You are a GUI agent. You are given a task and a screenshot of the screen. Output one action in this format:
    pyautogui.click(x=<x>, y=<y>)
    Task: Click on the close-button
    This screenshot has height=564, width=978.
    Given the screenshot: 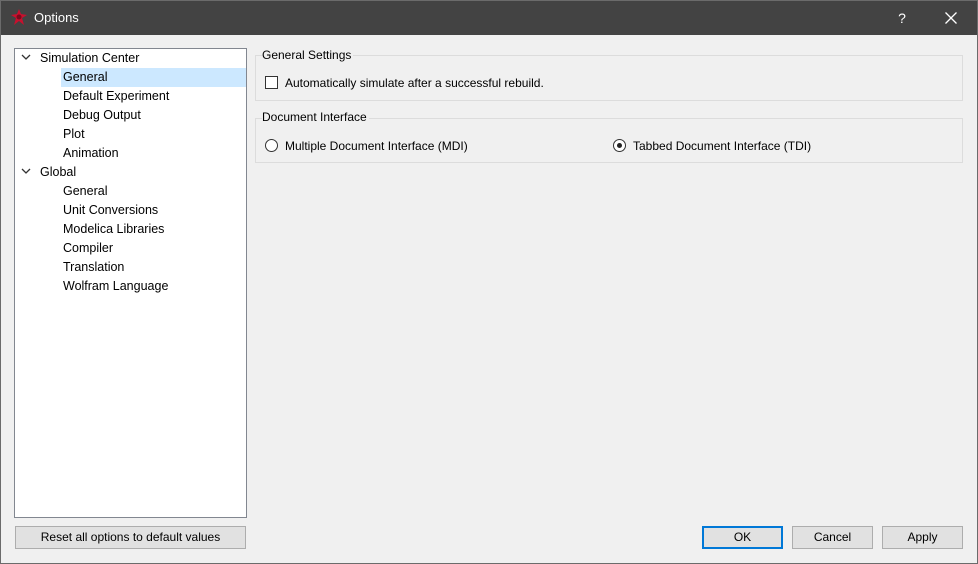 What is the action you would take?
    pyautogui.click(x=951, y=18)
    